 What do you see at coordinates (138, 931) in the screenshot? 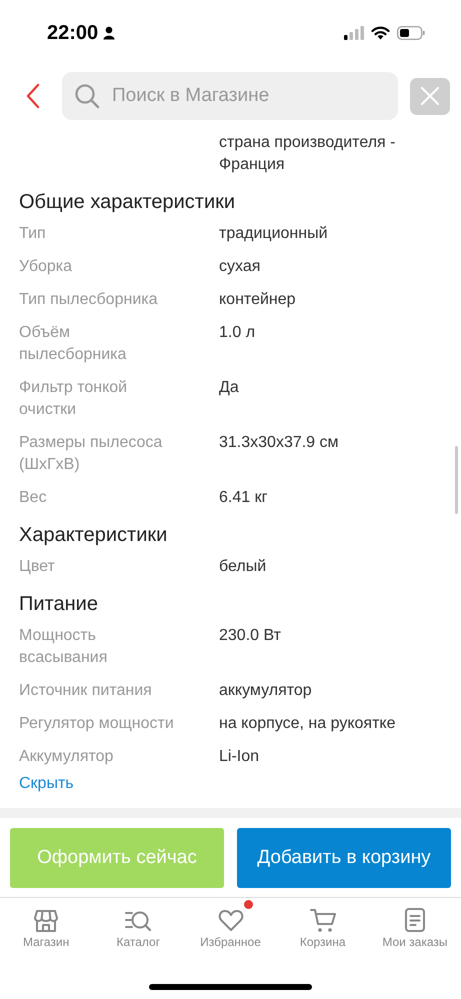
I see `nav-item: Каталог` at bounding box center [138, 931].